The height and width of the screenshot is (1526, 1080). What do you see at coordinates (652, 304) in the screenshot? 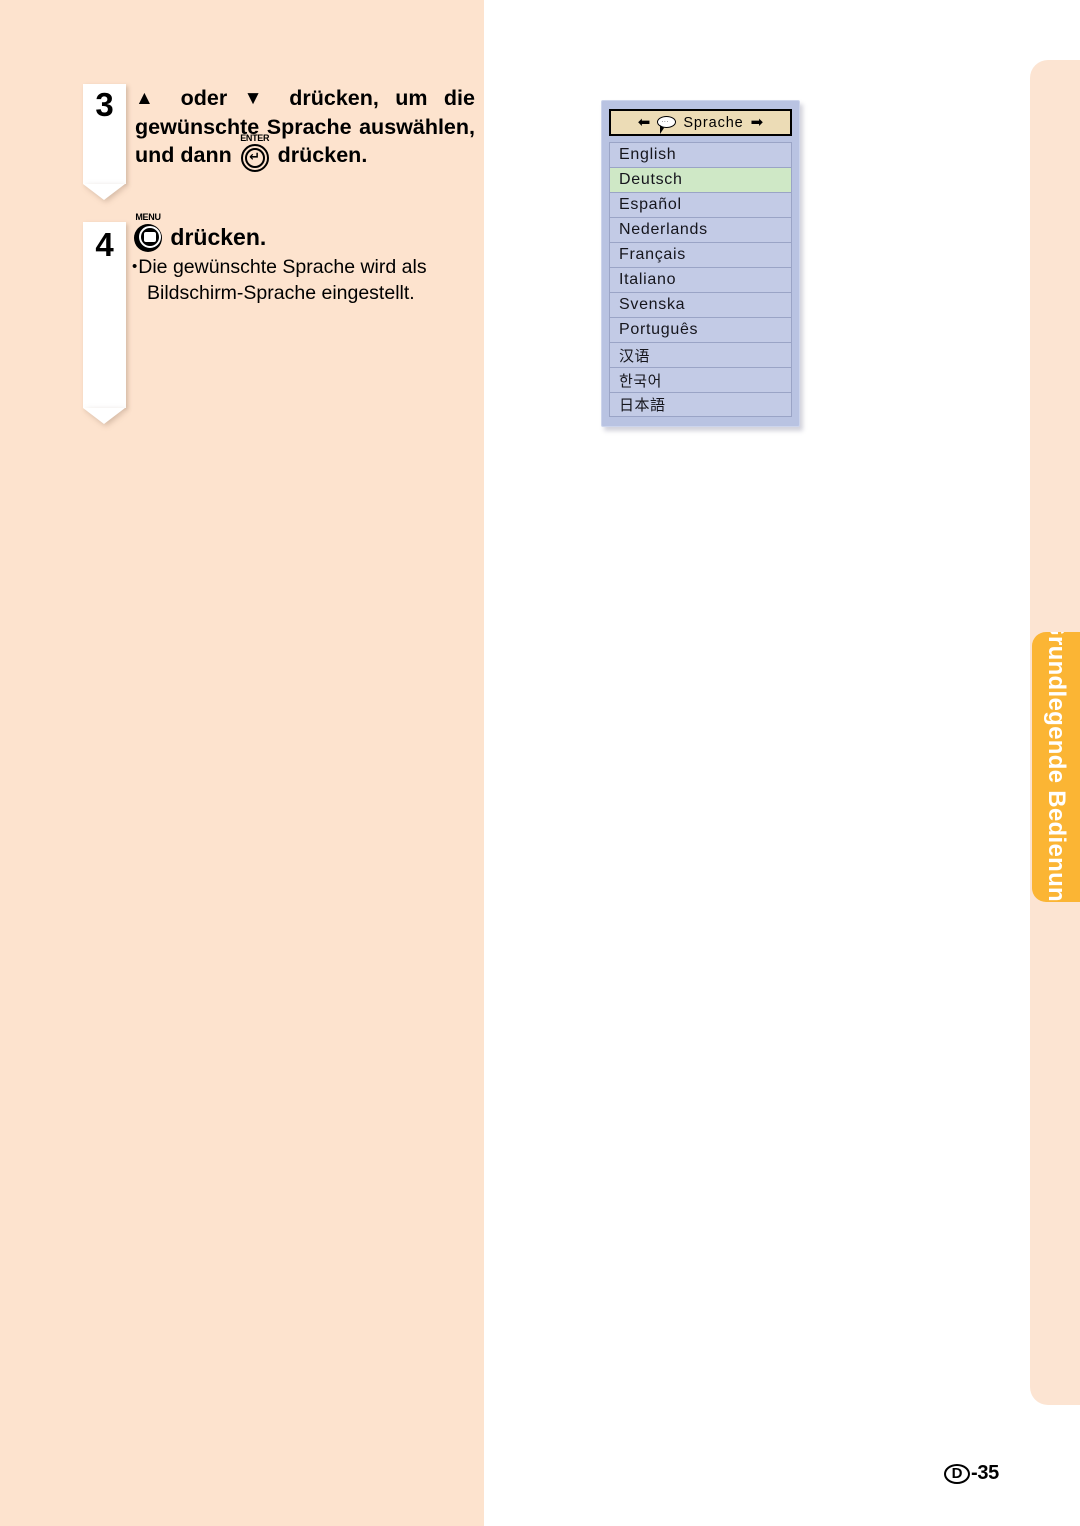
I see `osd-language-label: Svenska` at bounding box center [652, 304].